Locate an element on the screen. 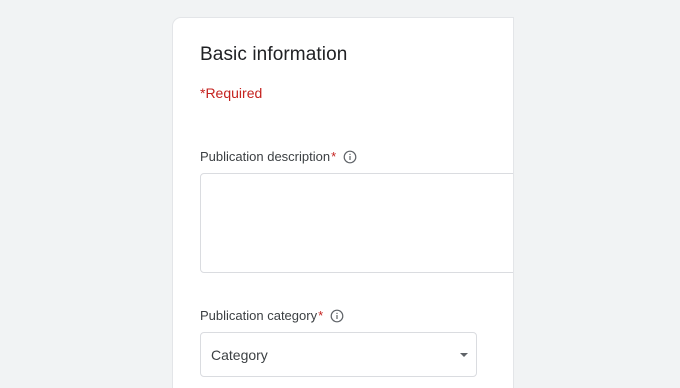 The height and width of the screenshot is (388, 680). publication-category-select: Category is located at coordinates (338, 354).